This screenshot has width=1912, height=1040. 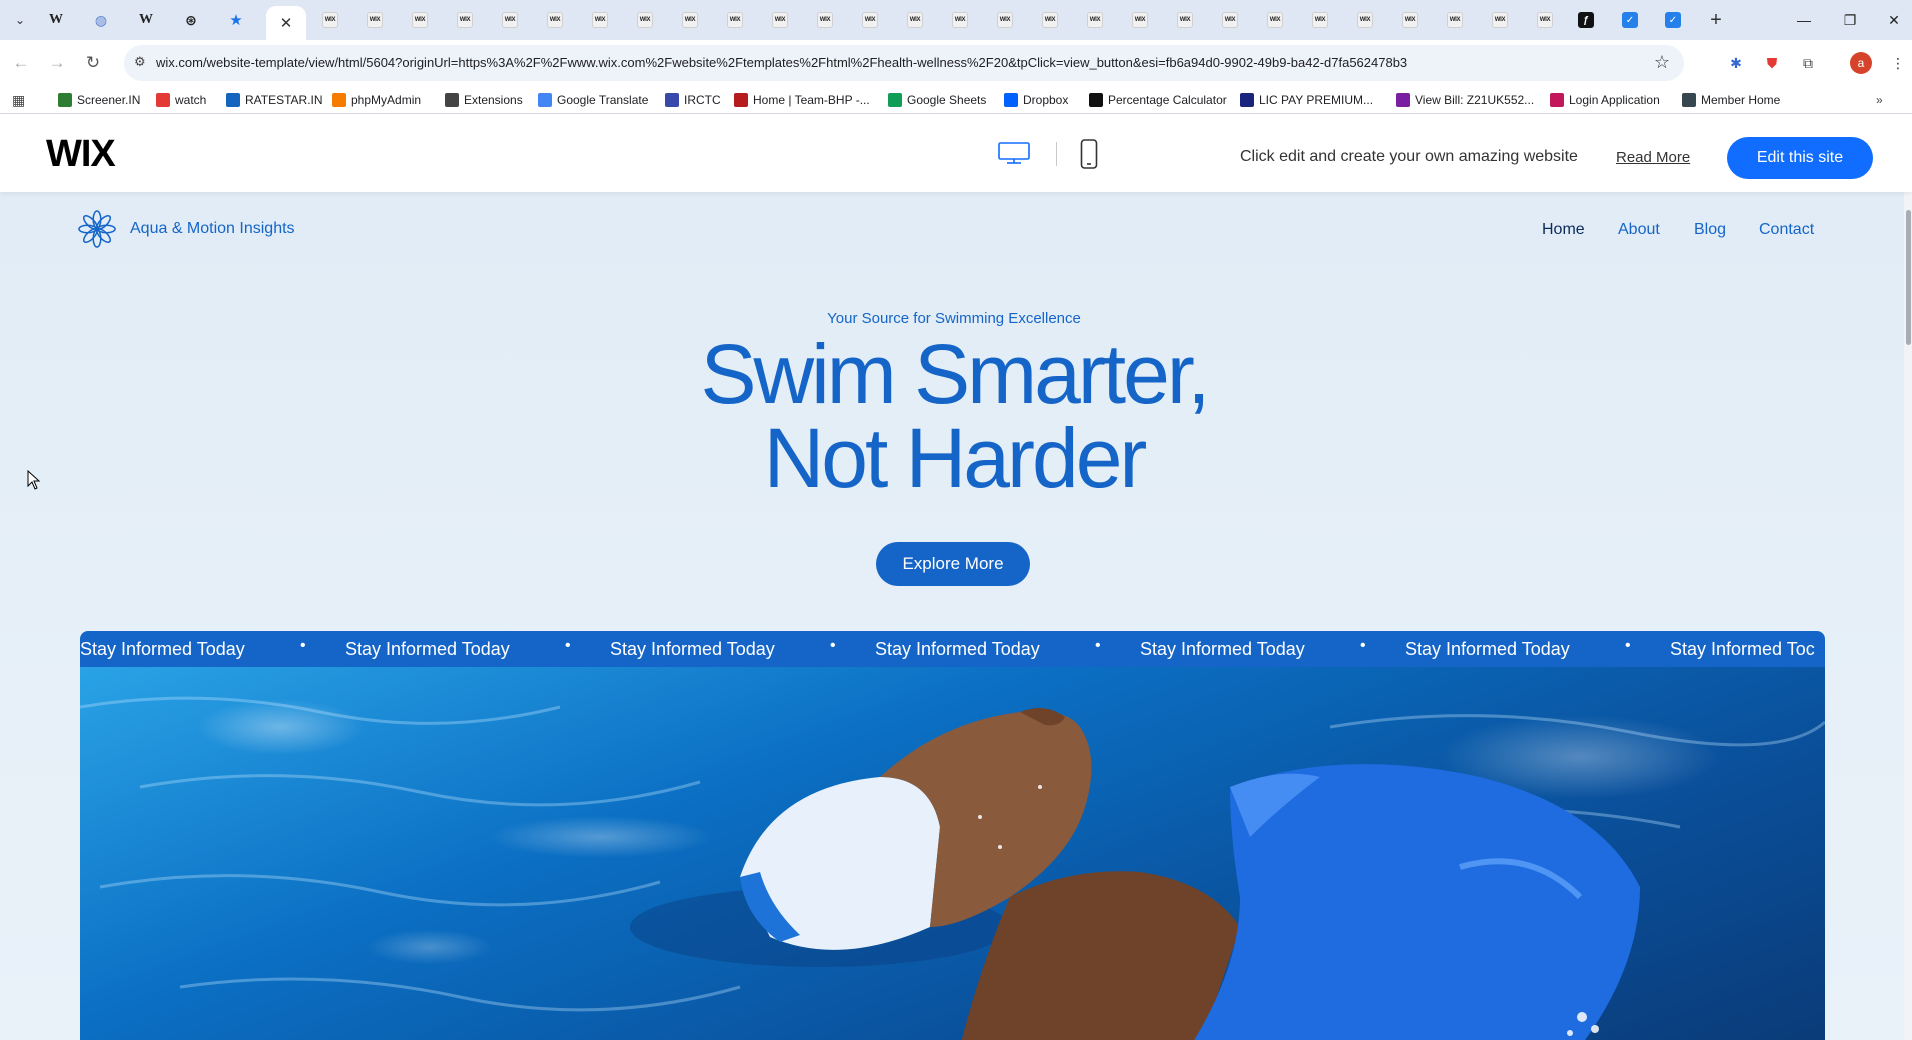 What do you see at coordinates (1036, 100) in the screenshot?
I see `bookmark-item: Dropbox` at bounding box center [1036, 100].